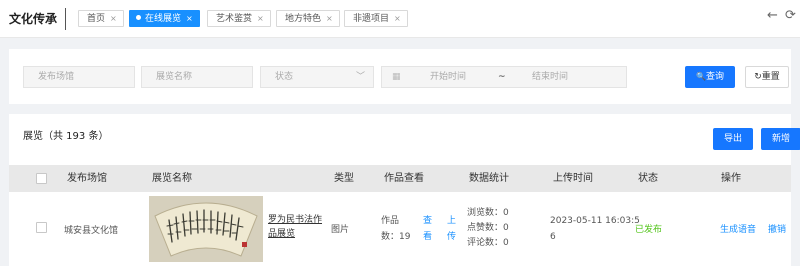 This screenshot has width=800, height=266. Describe the element at coordinates (138, 17) in the screenshot. I see `active-dot-icon` at that location.